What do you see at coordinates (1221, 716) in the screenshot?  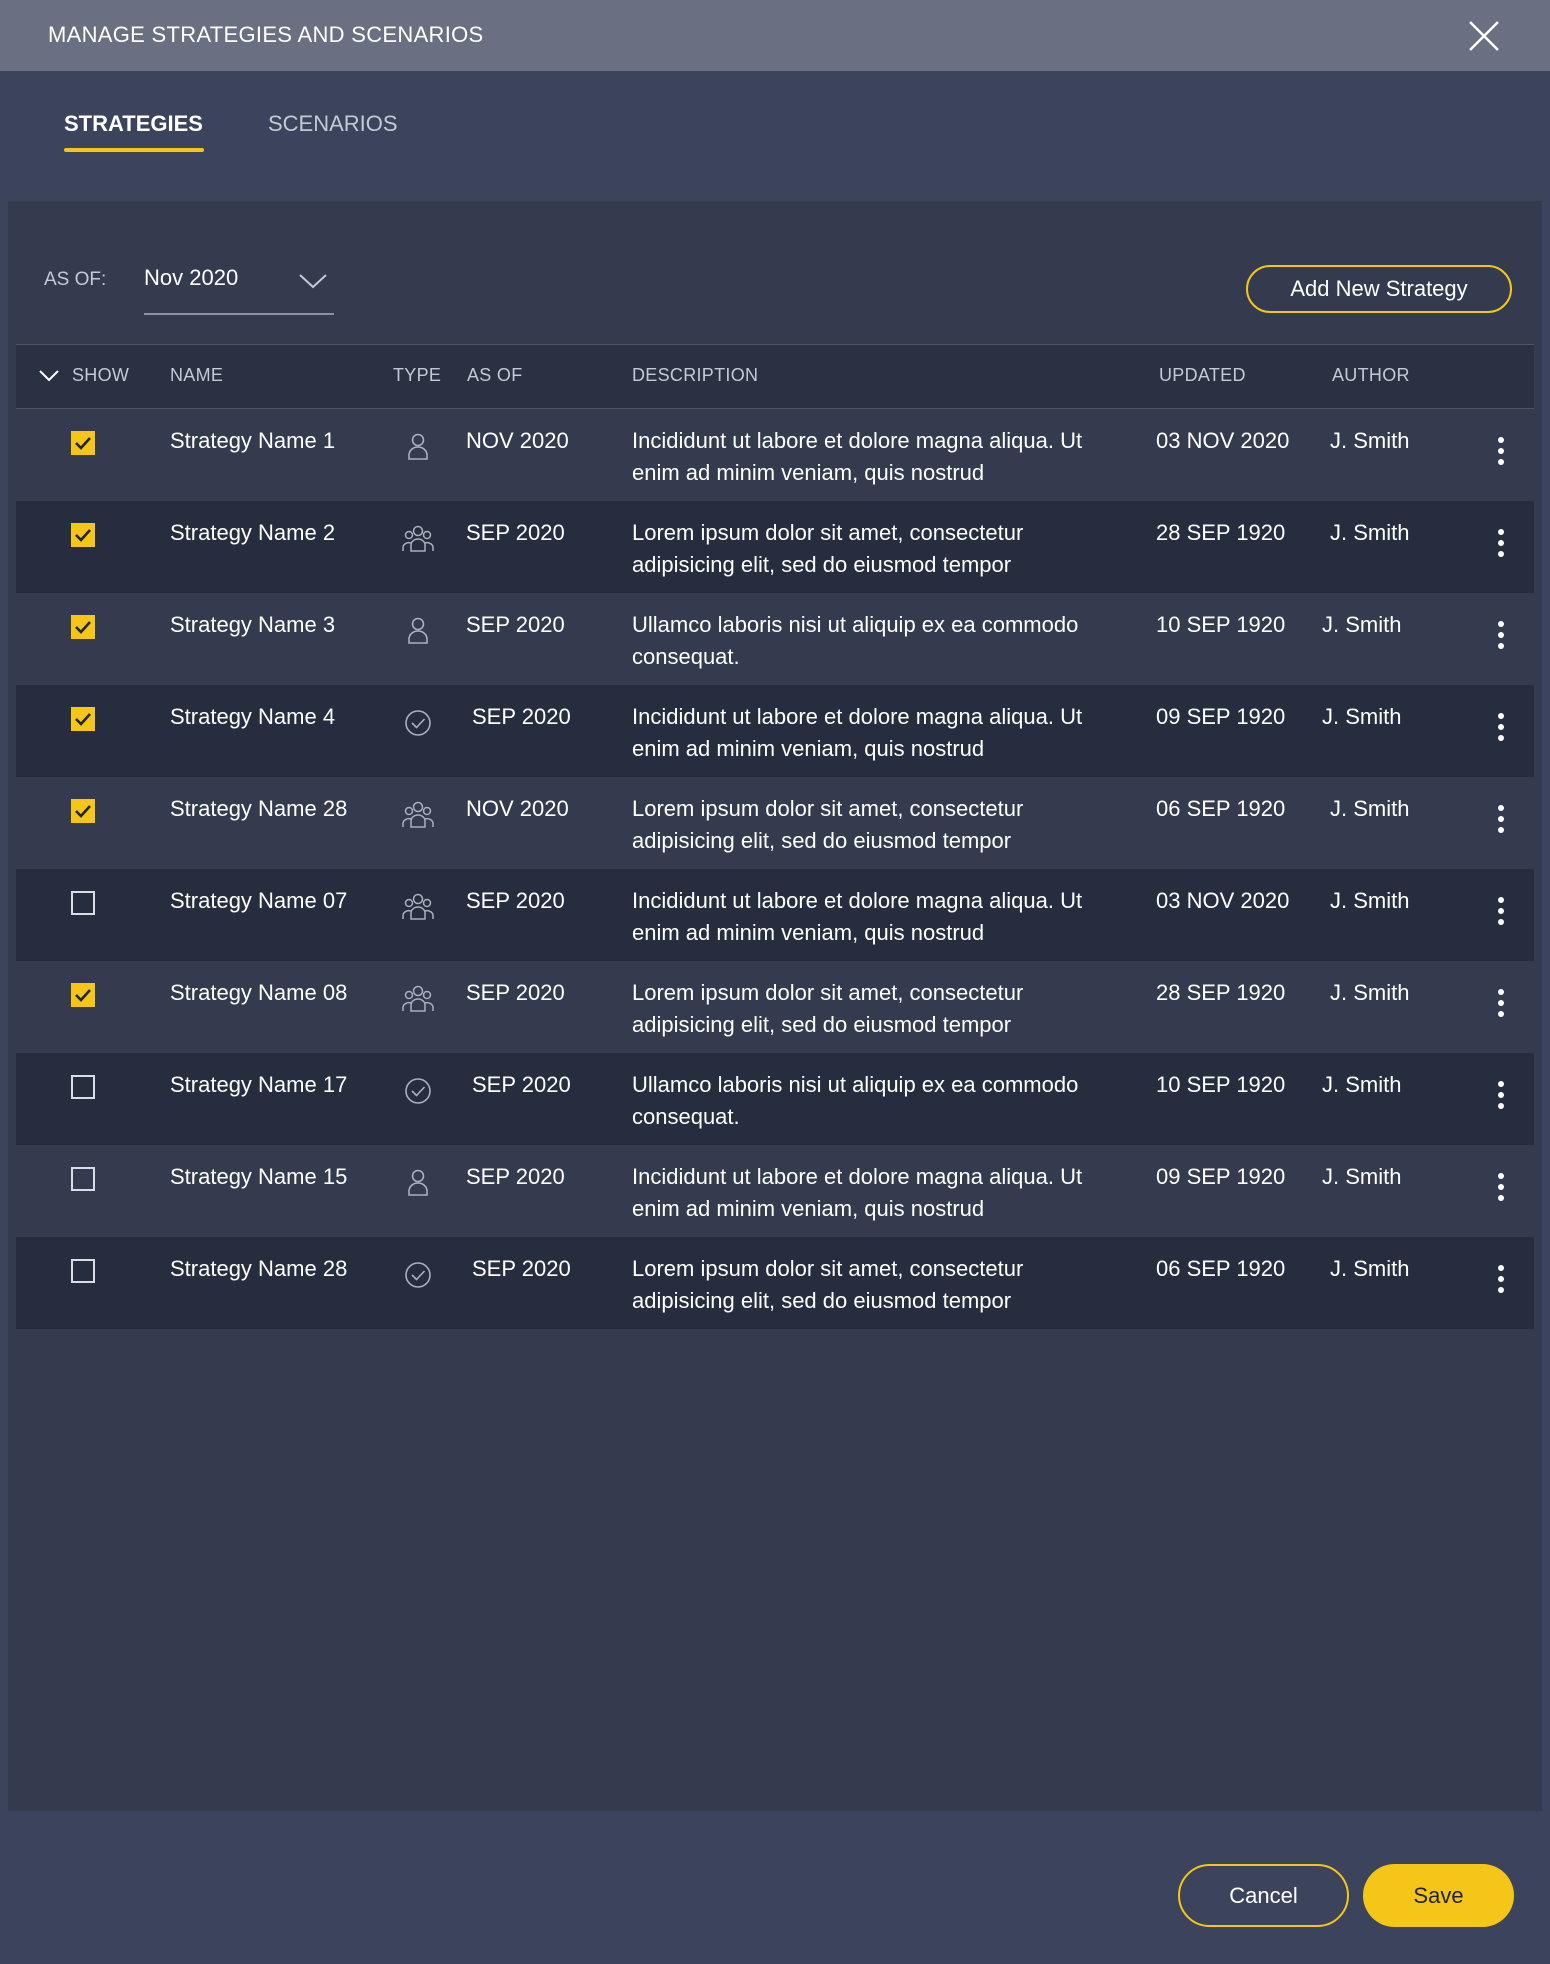 I see `updated-cell: 09 SEP 1920` at bounding box center [1221, 716].